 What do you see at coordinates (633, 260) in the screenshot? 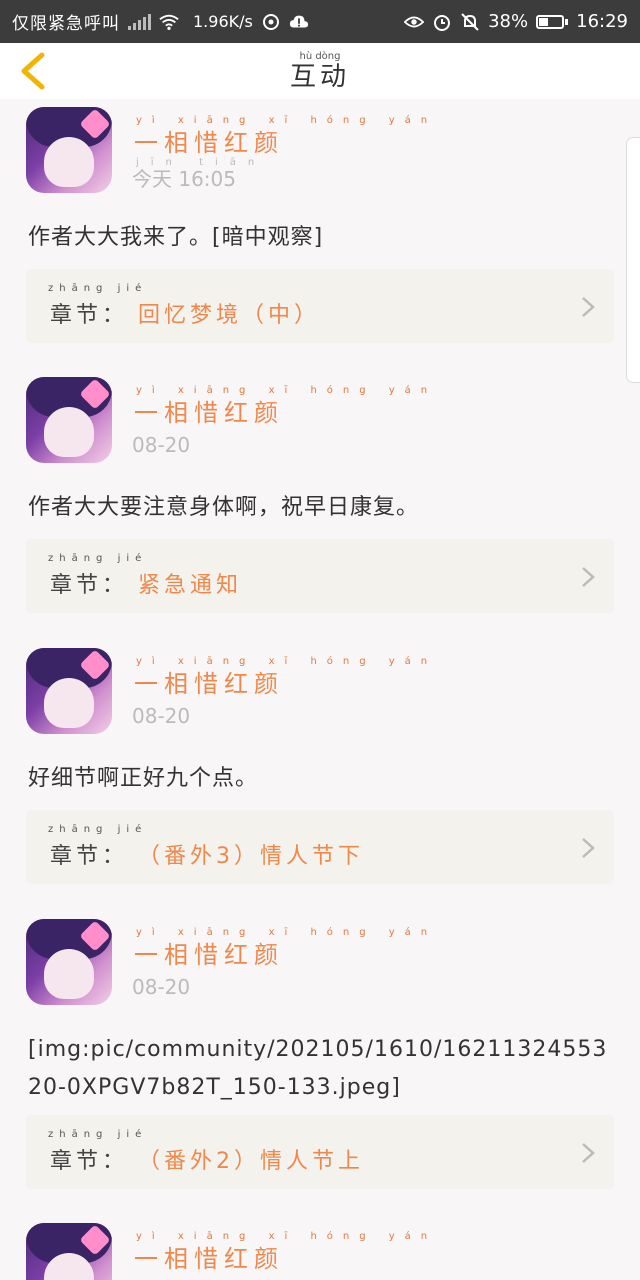
I see `scroll-indicator` at bounding box center [633, 260].